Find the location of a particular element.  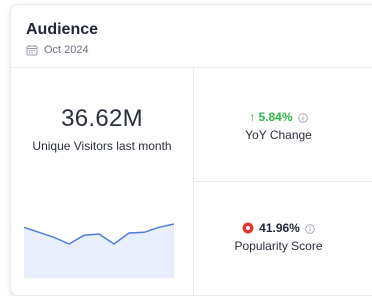

popularity-value: 41.96% is located at coordinates (279, 228).